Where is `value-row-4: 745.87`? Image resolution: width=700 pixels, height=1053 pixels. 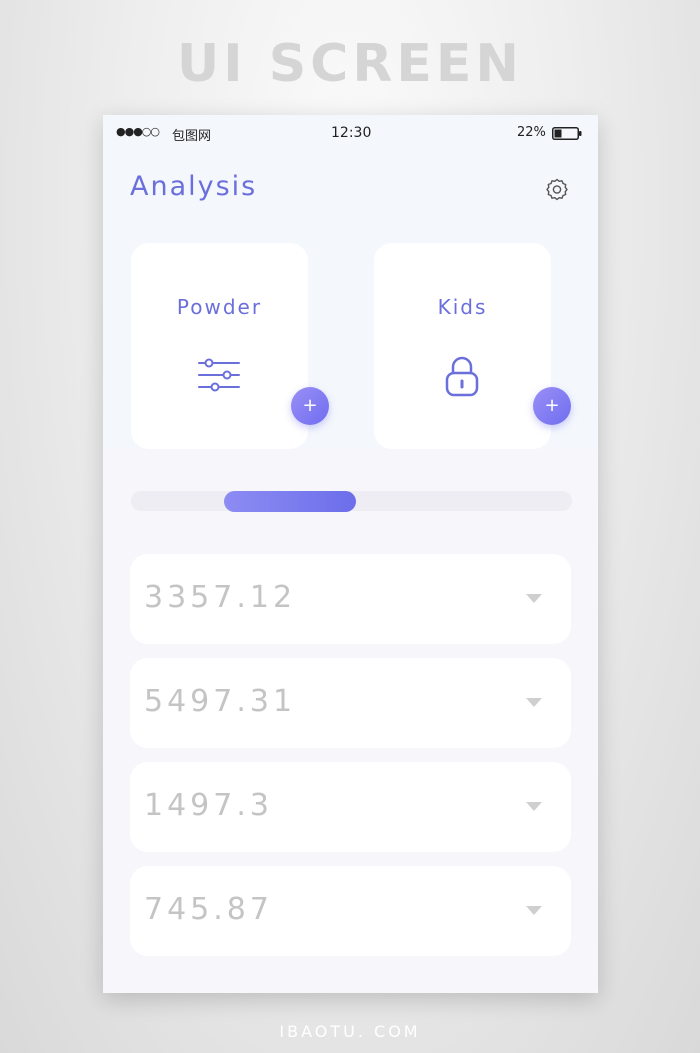 value-row-4: 745.87 is located at coordinates (350, 911).